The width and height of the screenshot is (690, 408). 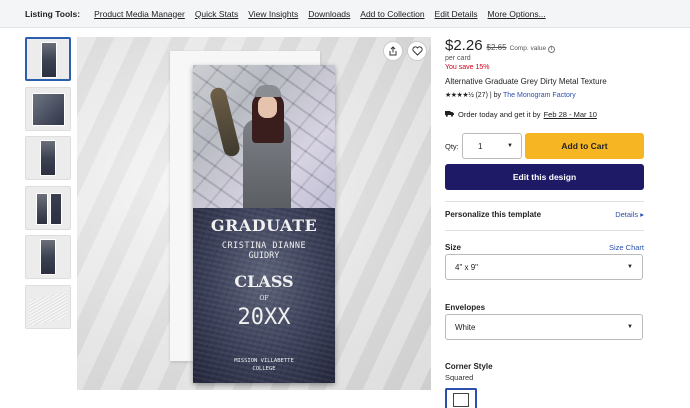 I want to click on review-count: (27) | by, so click(x=488, y=95).